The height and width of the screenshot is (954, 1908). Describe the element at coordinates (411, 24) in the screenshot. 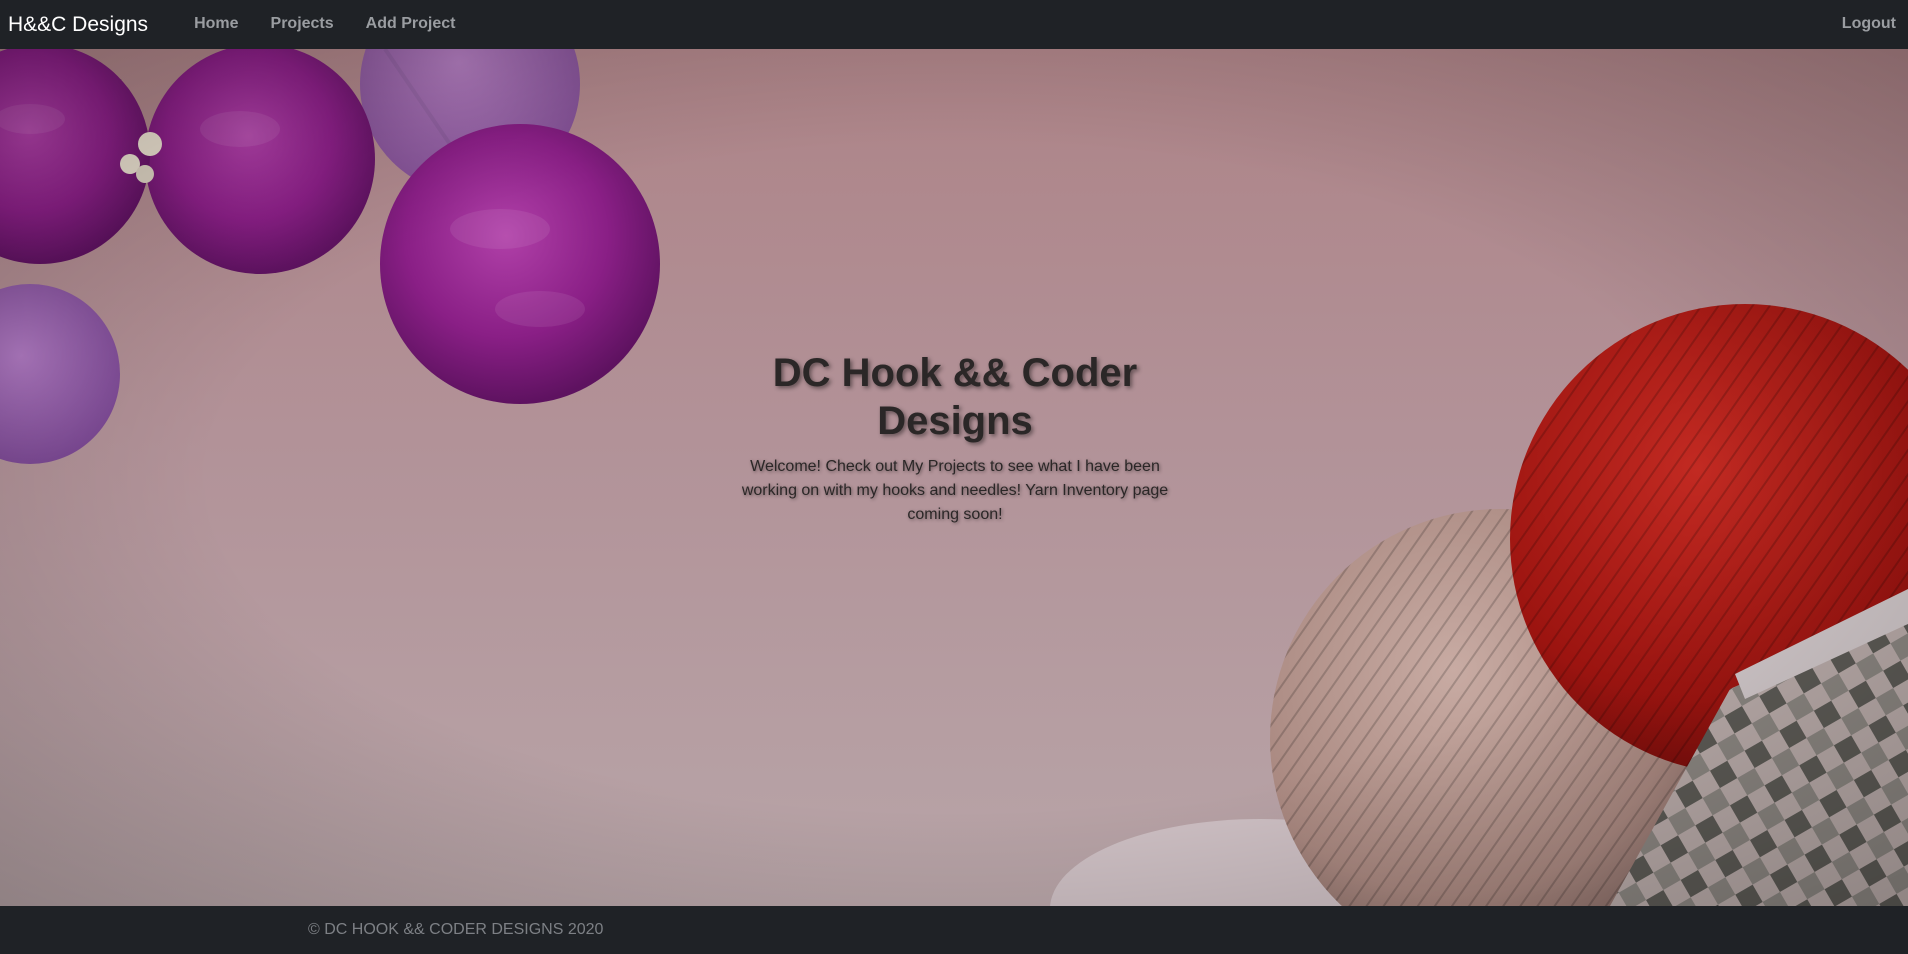

I see `nav-add-project-link: Add Project` at that location.